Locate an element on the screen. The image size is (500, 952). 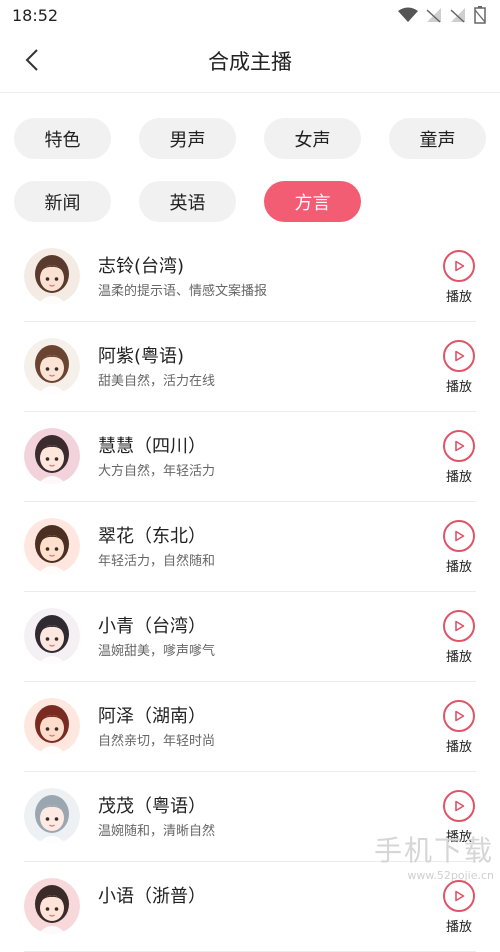
host-description: 大方自然，年轻活力 is located at coordinates (157, 471).